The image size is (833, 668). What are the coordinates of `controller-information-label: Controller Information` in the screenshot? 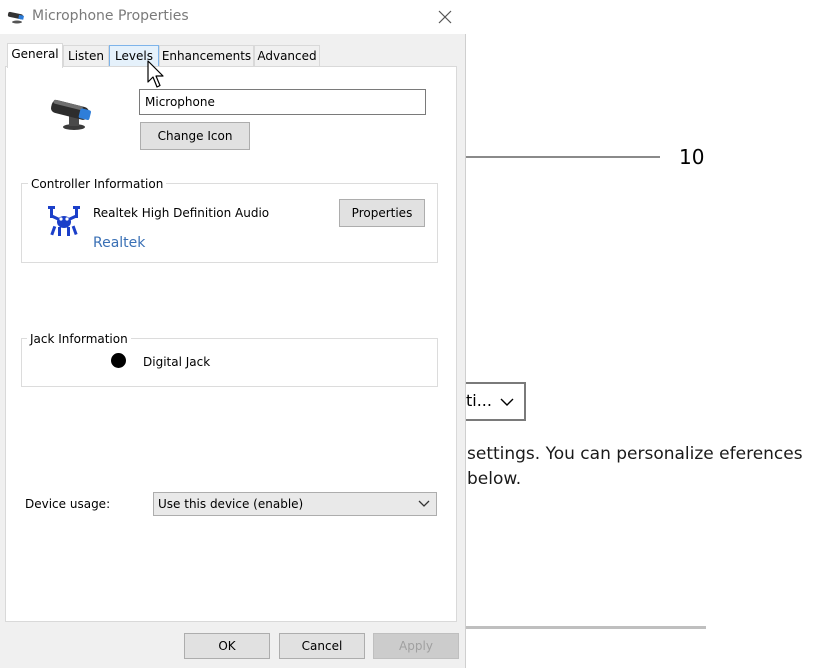 It's located at (97, 184).